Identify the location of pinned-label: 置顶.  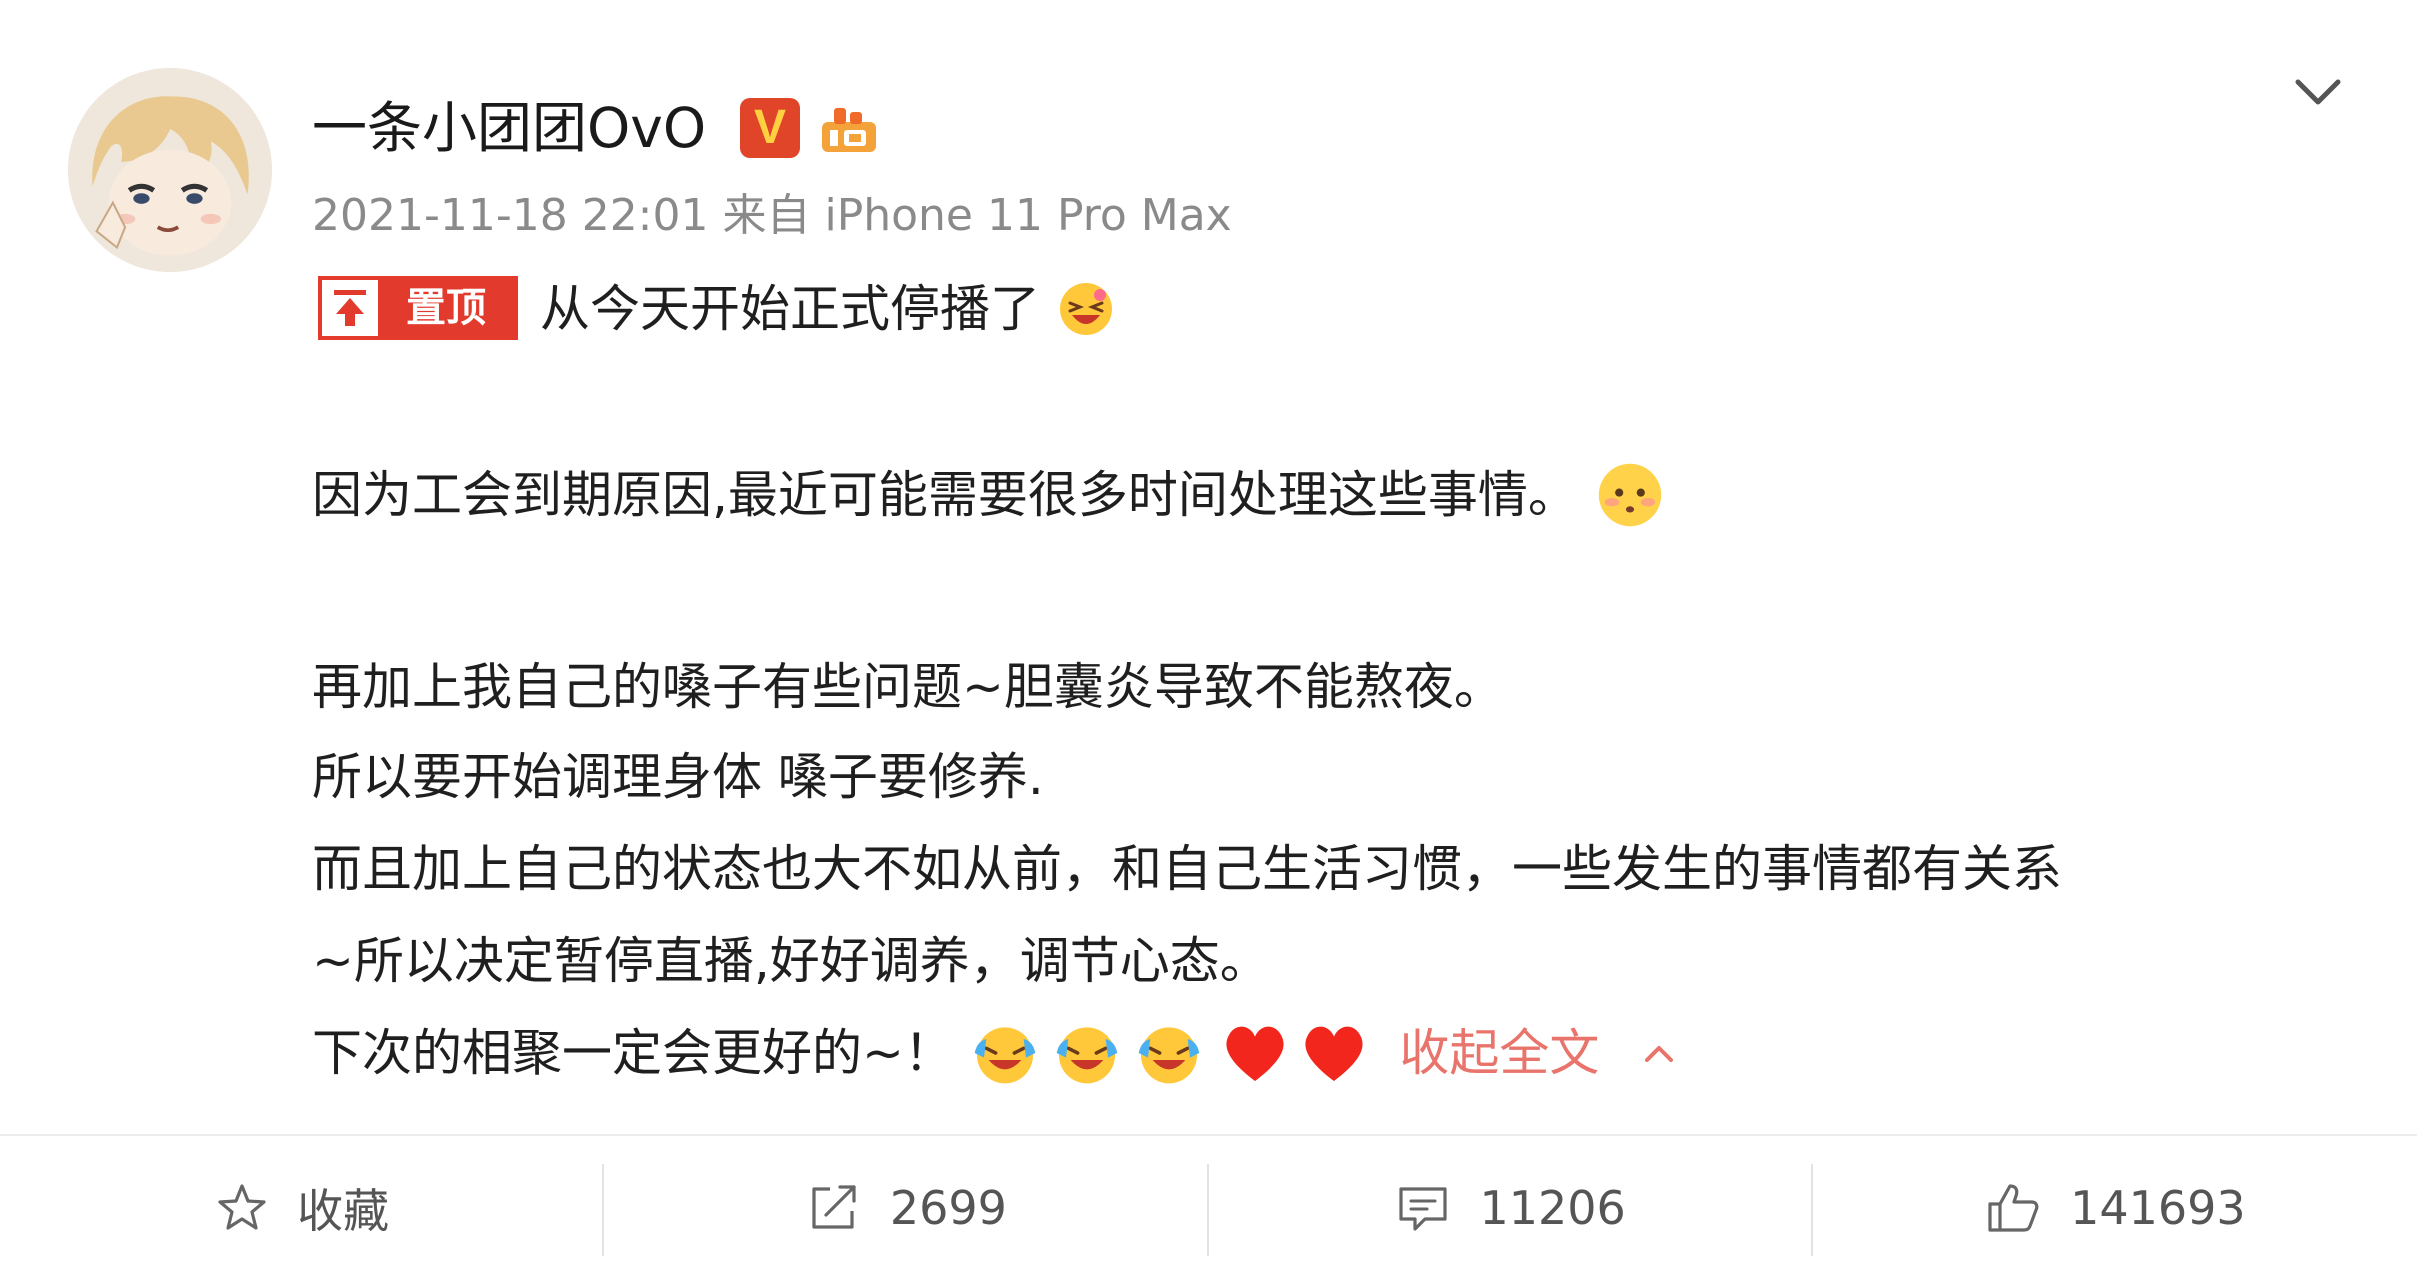
(446, 308).